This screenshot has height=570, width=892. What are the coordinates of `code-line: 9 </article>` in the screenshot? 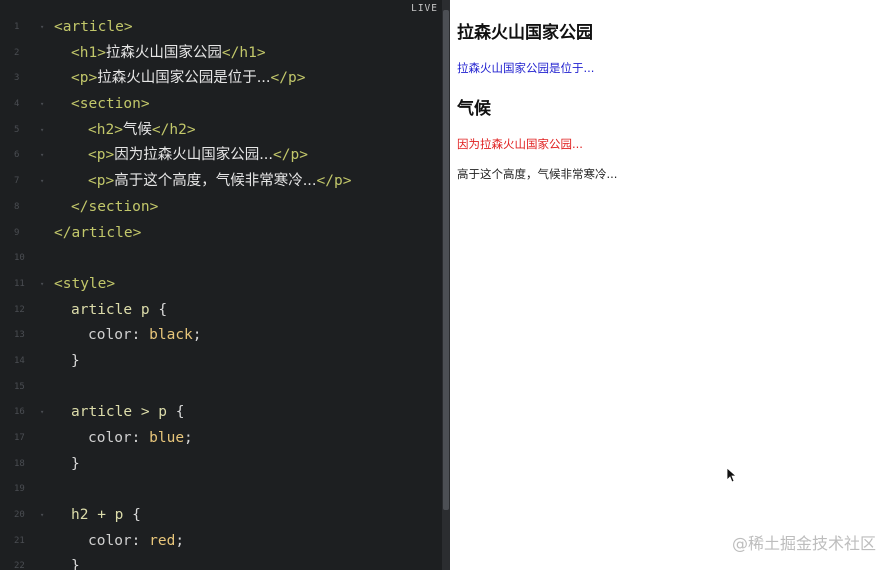 It's located at (221, 234).